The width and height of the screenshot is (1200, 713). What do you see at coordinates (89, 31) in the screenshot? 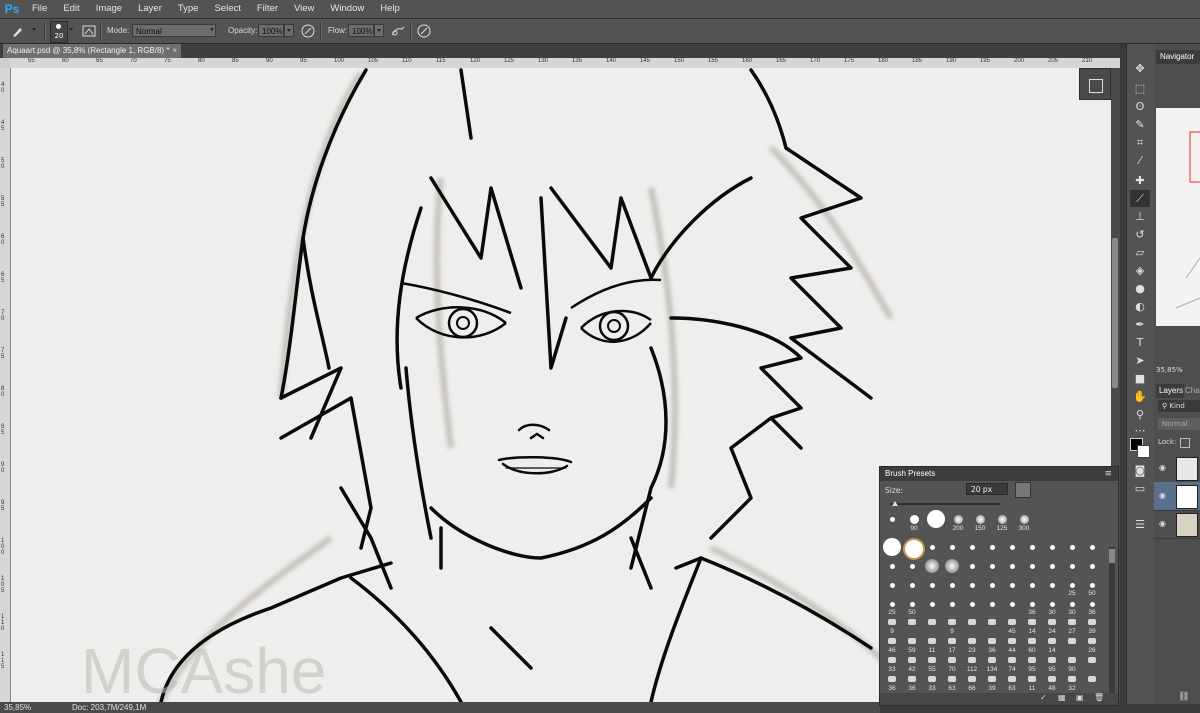
I see `brush-panel-toggle-icon` at bounding box center [89, 31].